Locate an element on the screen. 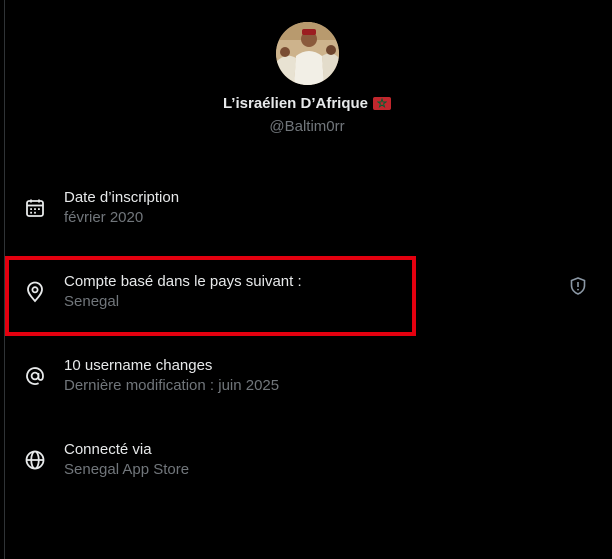 The width and height of the screenshot is (612, 559). username-changes-value: Dernière modification : juin 2025 is located at coordinates (172, 385).